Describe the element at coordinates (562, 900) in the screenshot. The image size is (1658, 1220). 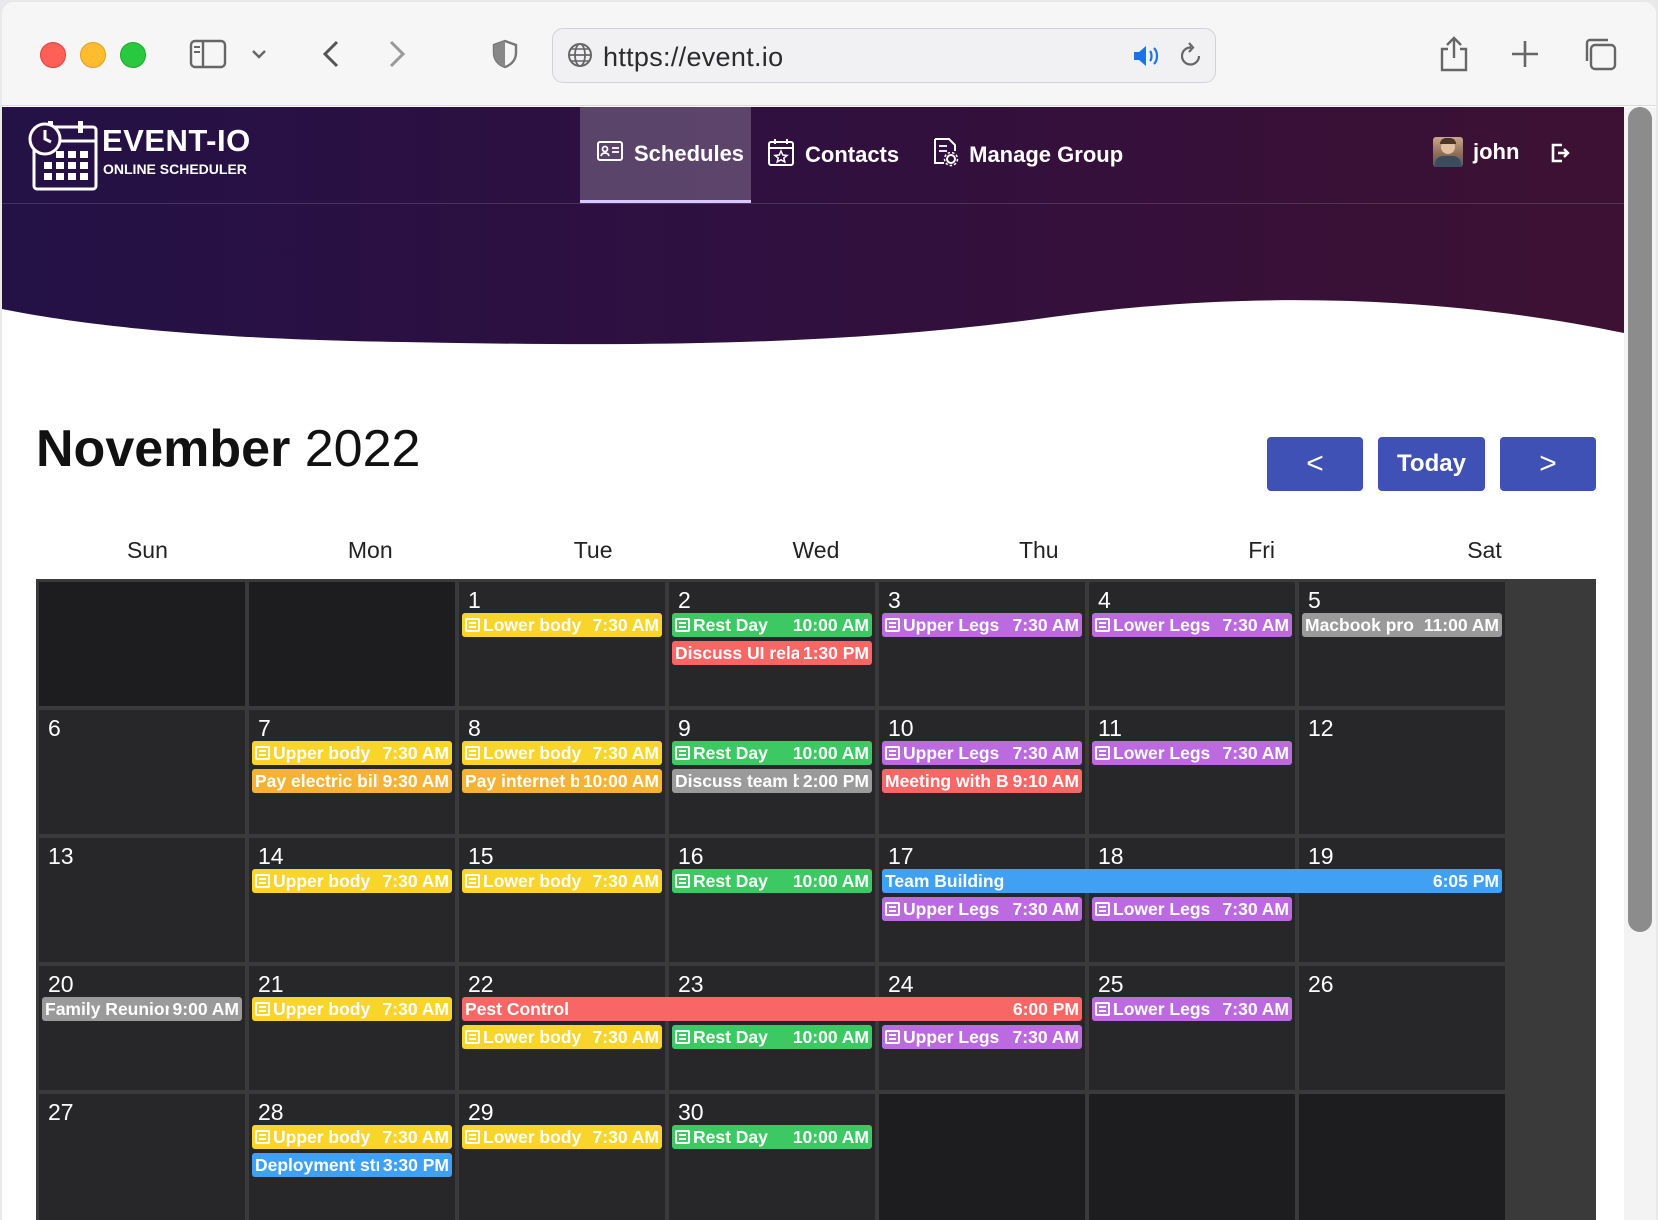
I see `calendar-cell: 15` at that location.